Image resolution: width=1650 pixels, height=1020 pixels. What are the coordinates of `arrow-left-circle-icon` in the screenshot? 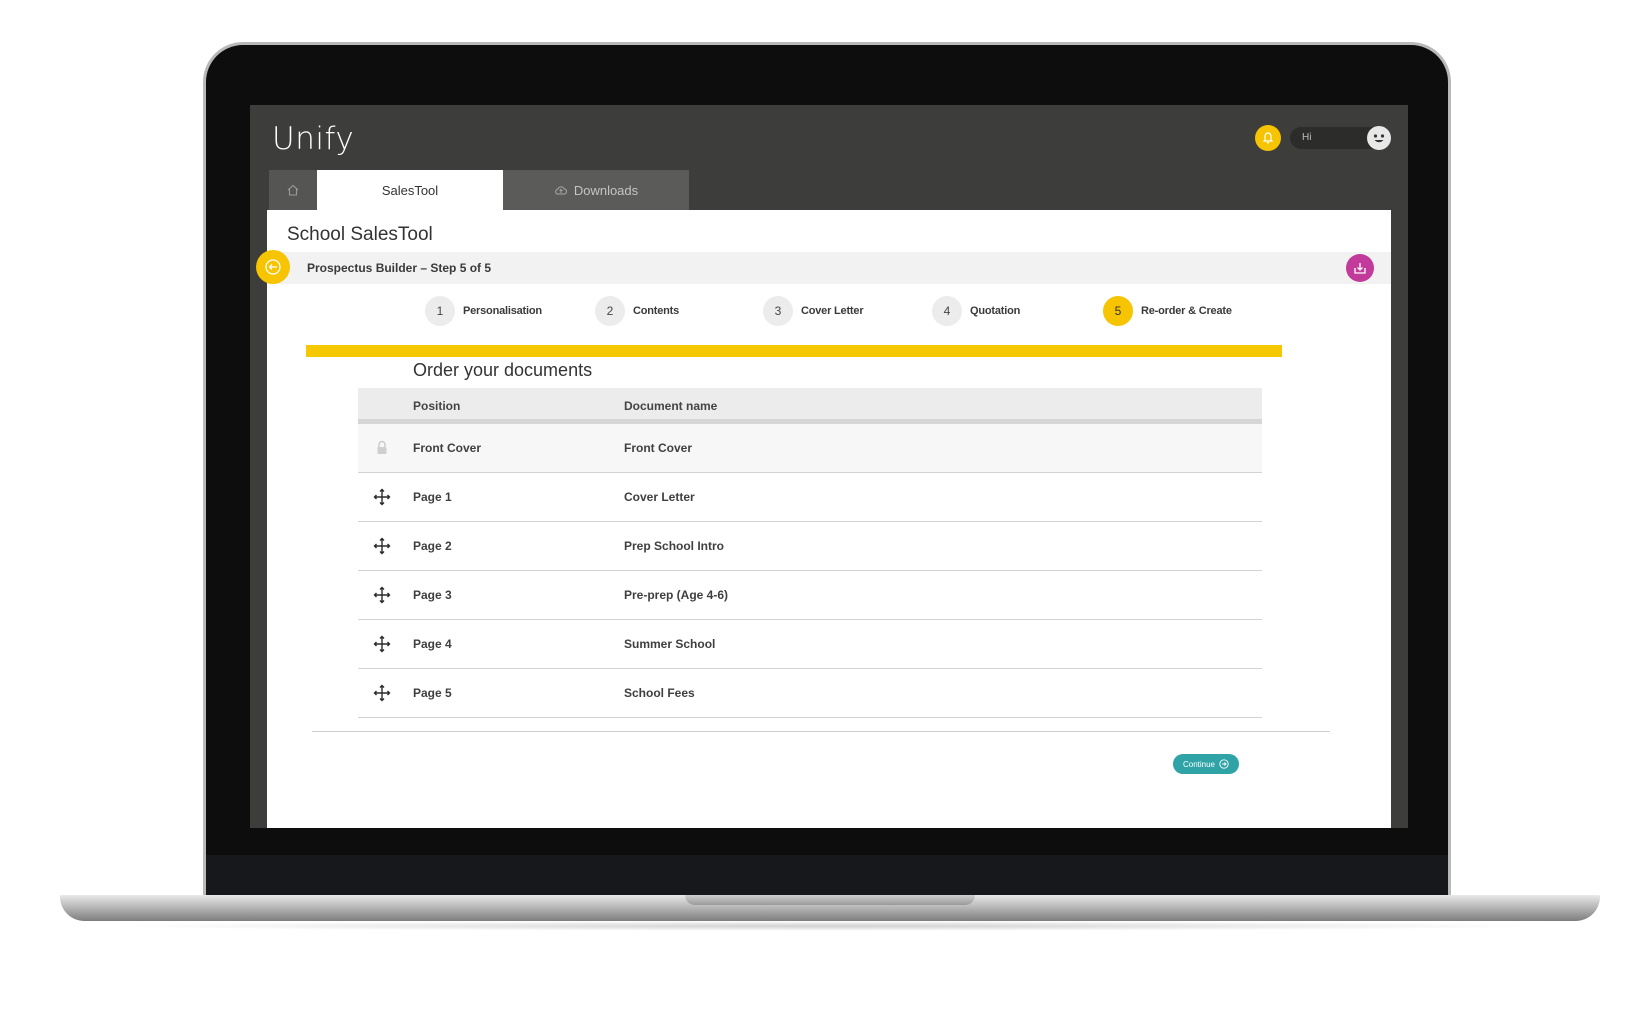 It's located at (273, 267).